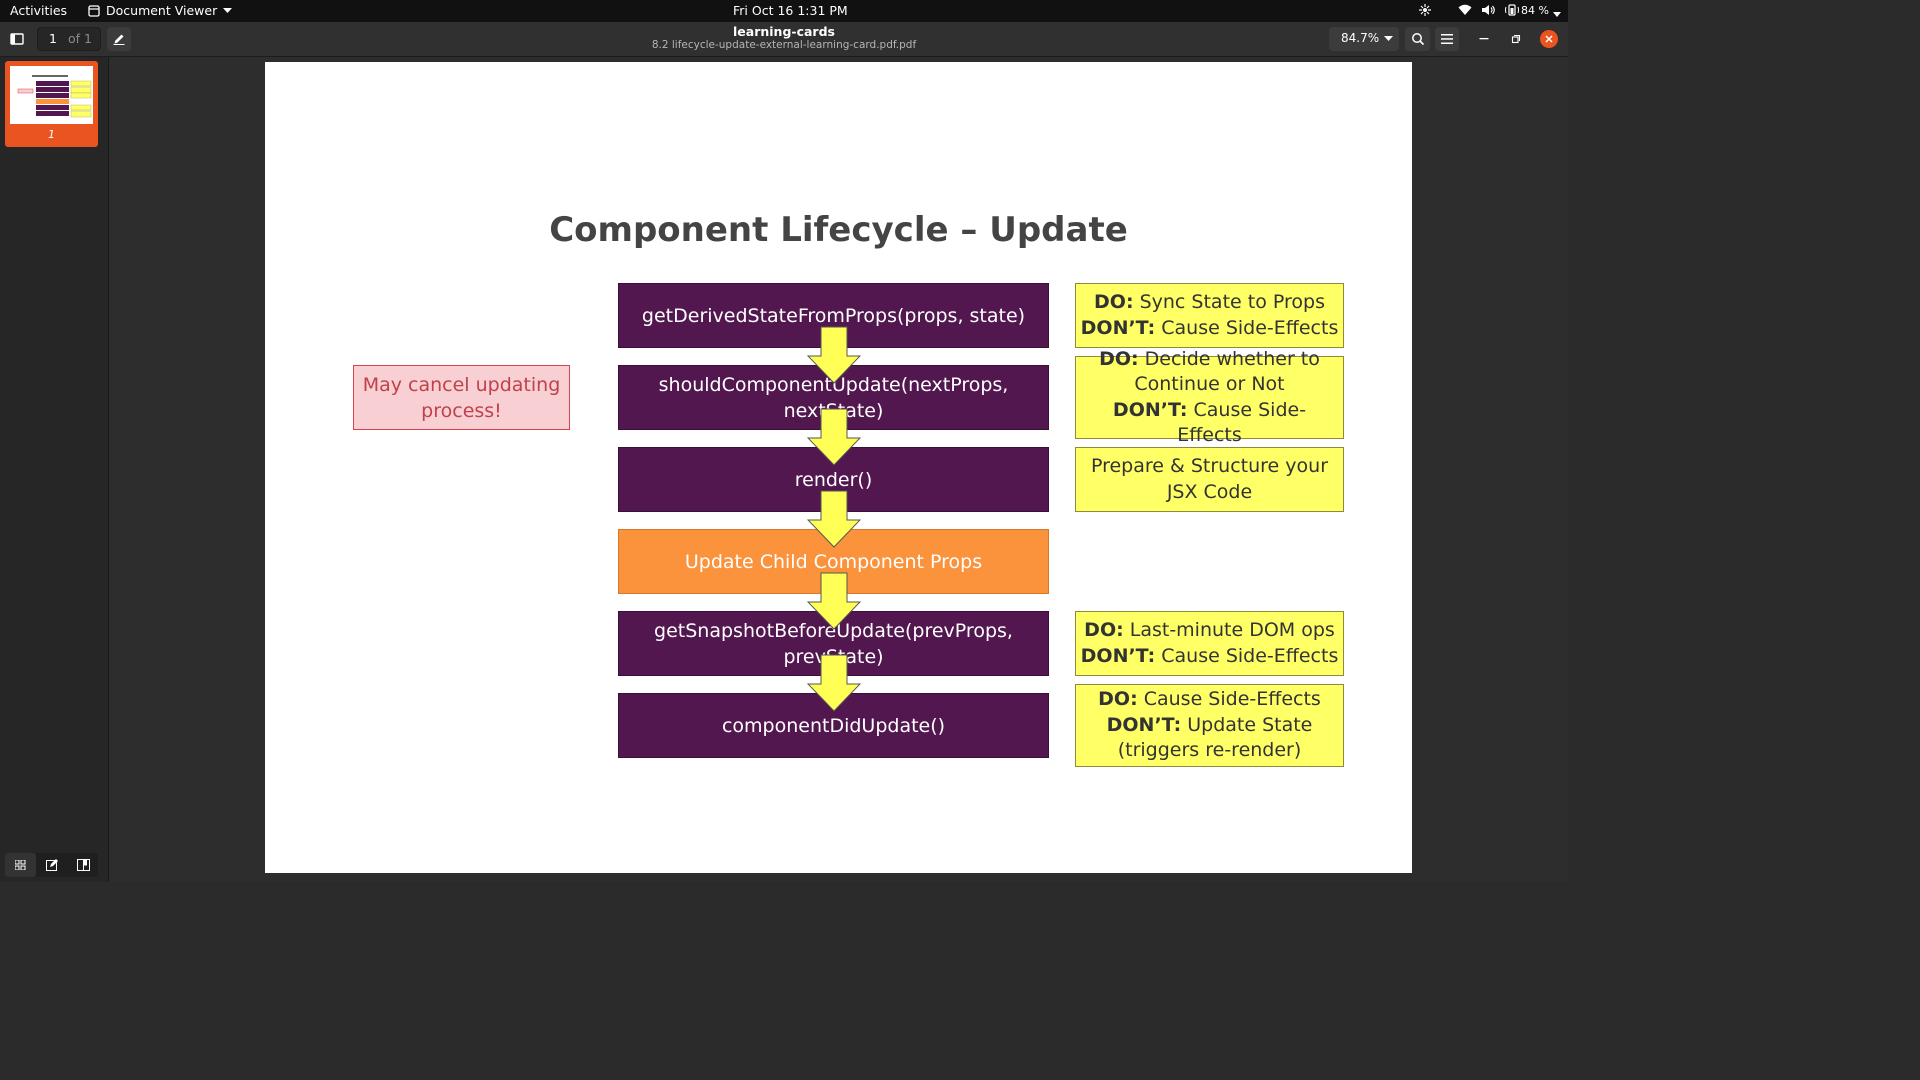 Image resolution: width=1920 pixels, height=1080 pixels. What do you see at coordinates (1227, 371) in the screenshot?
I see `tip-do-text: Decide whether to Continue or Not` at bounding box center [1227, 371].